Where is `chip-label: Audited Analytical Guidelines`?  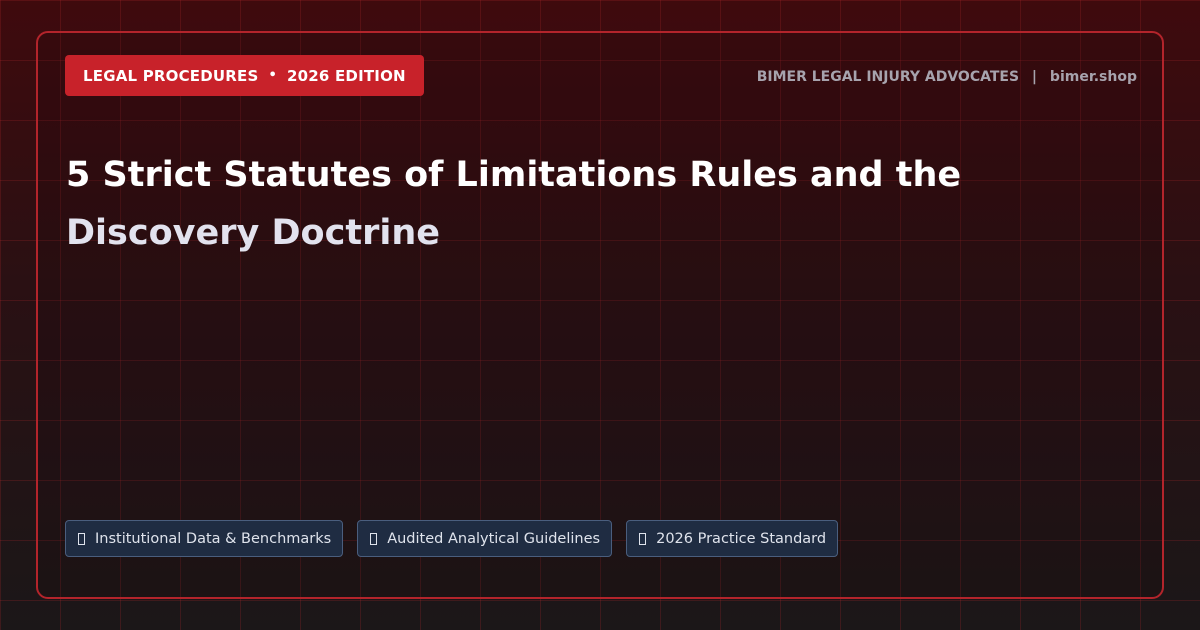 chip-label: Audited Analytical Guidelines is located at coordinates (494, 538).